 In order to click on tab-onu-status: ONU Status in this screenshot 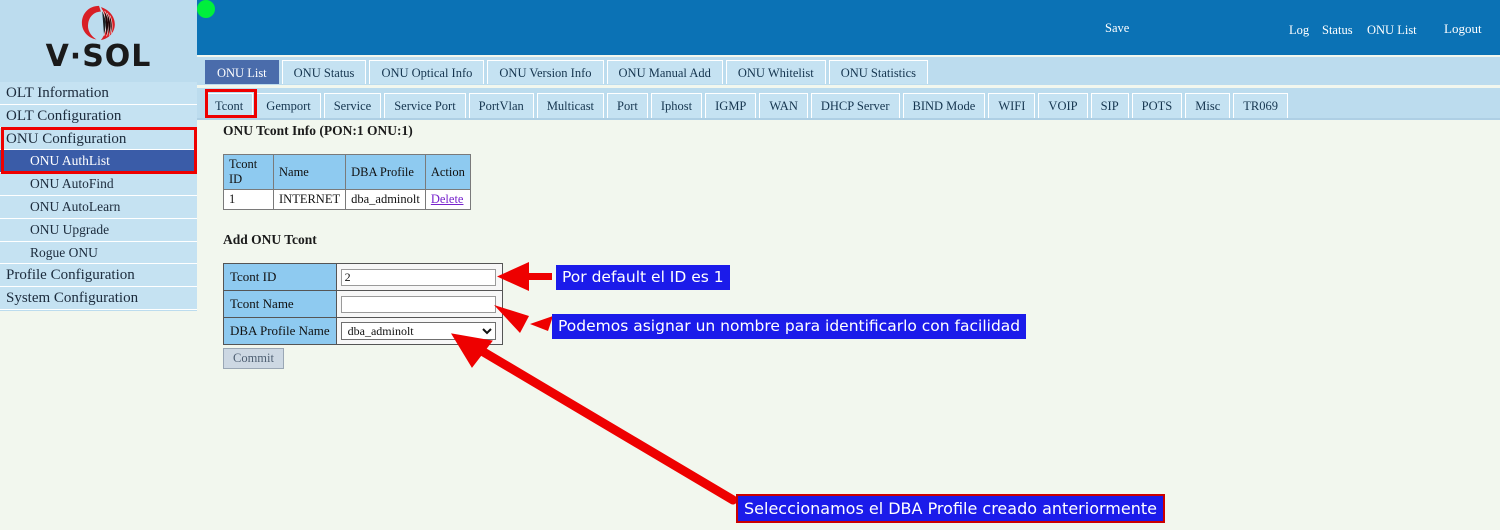, I will do `click(324, 72)`.